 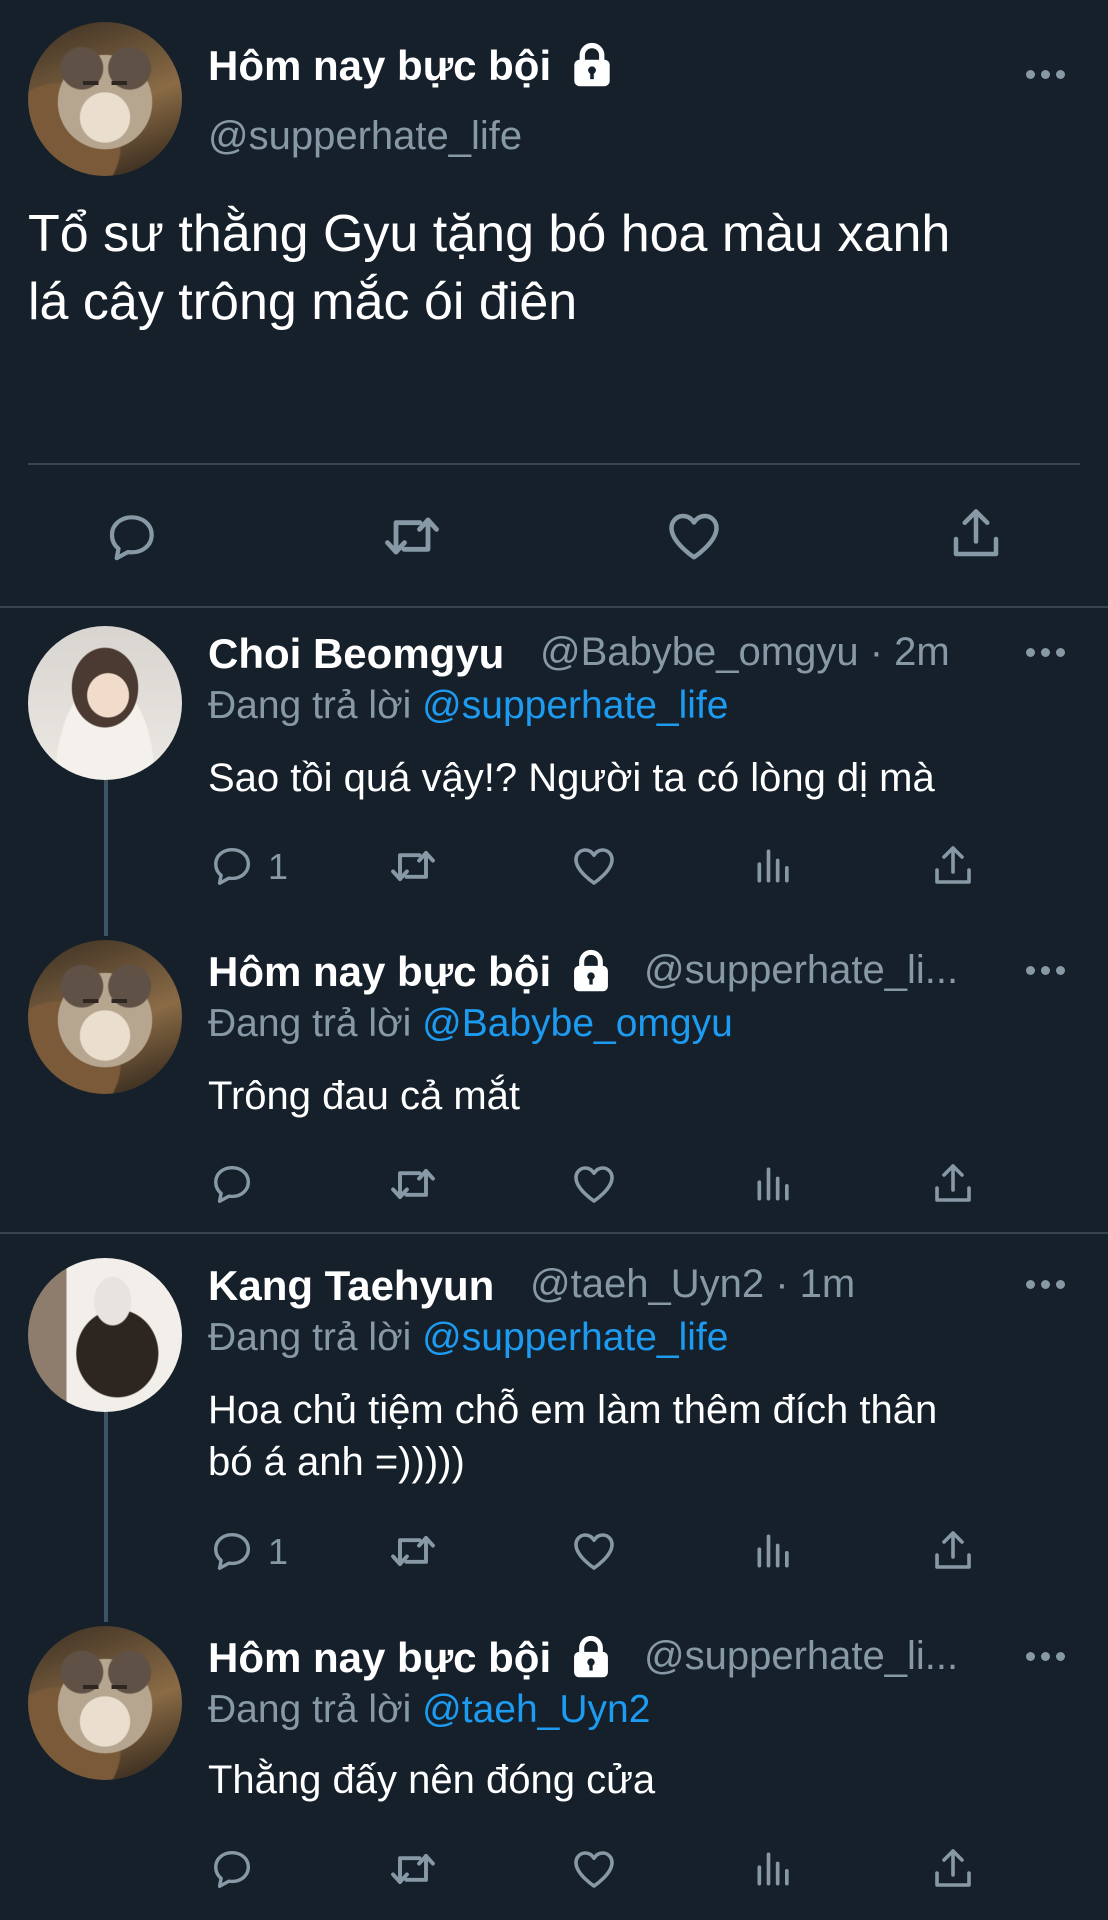 What do you see at coordinates (336, 1462) in the screenshot?
I see `reply-text-line: bó á anh =)))))` at bounding box center [336, 1462].